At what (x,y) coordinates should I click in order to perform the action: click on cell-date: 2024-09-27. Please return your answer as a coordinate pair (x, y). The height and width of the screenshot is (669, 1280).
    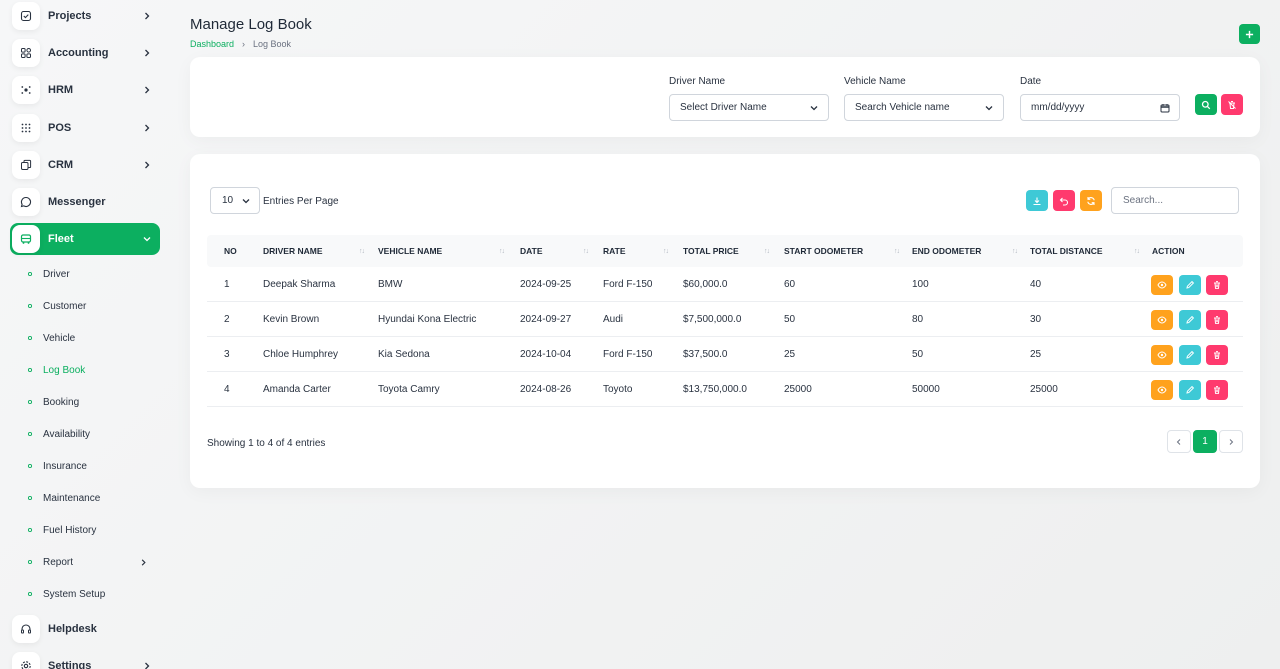
    Looking at the image, I should click on (546, 319).